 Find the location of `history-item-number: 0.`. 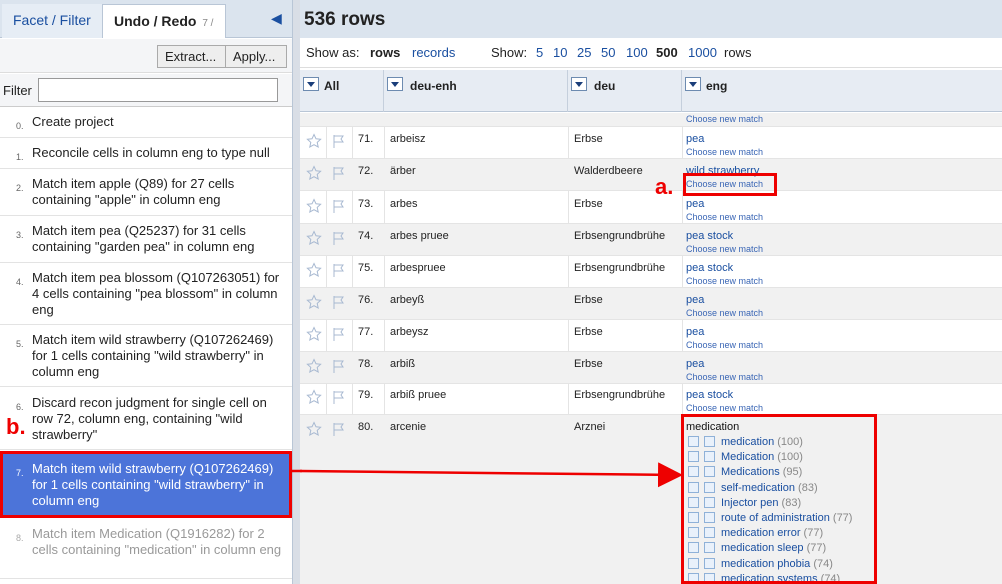

history-item-number: 0. is located at coordinates (20, 126).